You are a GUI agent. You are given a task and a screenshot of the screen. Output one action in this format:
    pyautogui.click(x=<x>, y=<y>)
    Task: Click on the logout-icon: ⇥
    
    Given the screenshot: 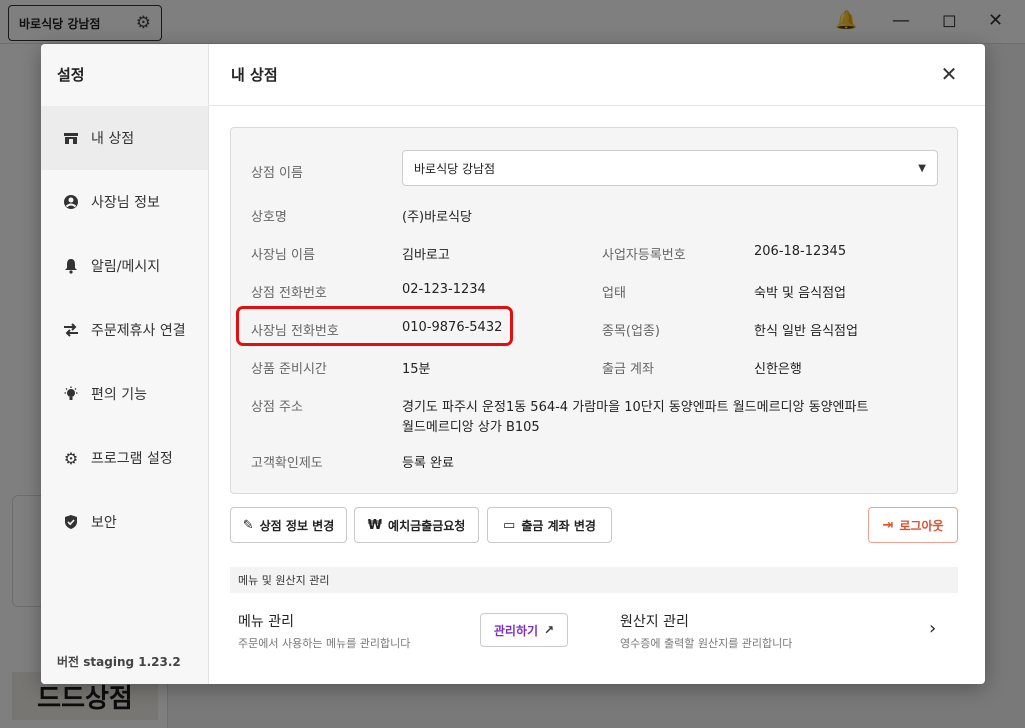 What is the action you would take?
    pyautogui.click(x=888, y=525)
    